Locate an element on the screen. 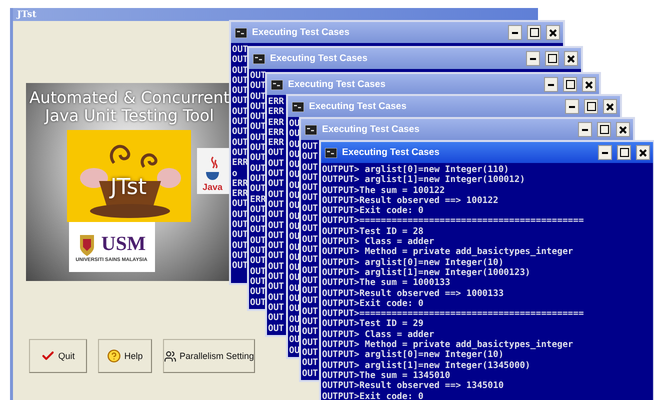 The height and width of the screenshot is (400, 654). console-line: OUTPUT>Result observed ==> 1345010 is located at coordinates (413, 386).